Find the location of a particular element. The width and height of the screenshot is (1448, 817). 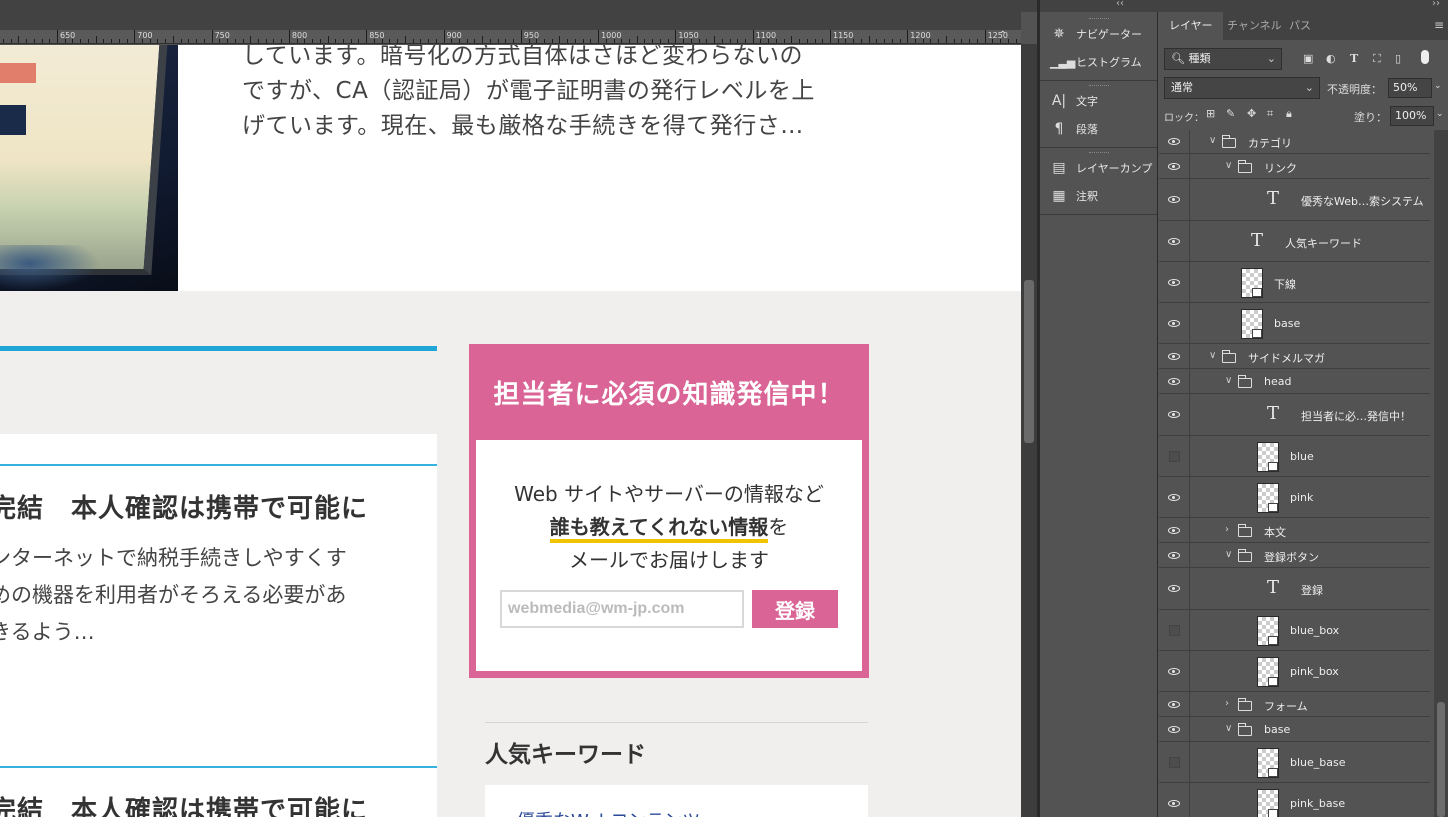

pixel-filter-icon: ▣ is located at coordinates (1308, 58).